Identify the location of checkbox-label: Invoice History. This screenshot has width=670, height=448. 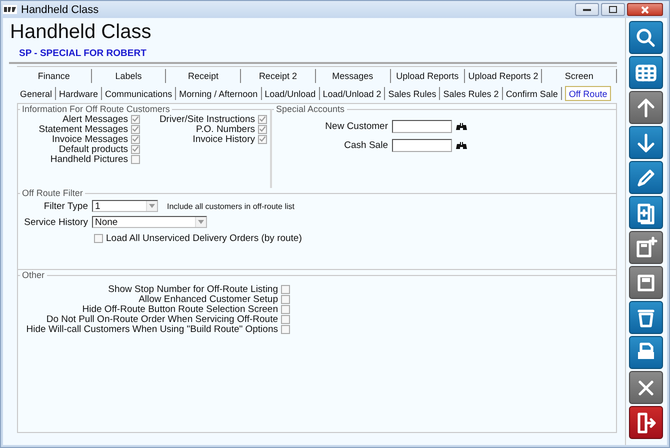
(223, 139).